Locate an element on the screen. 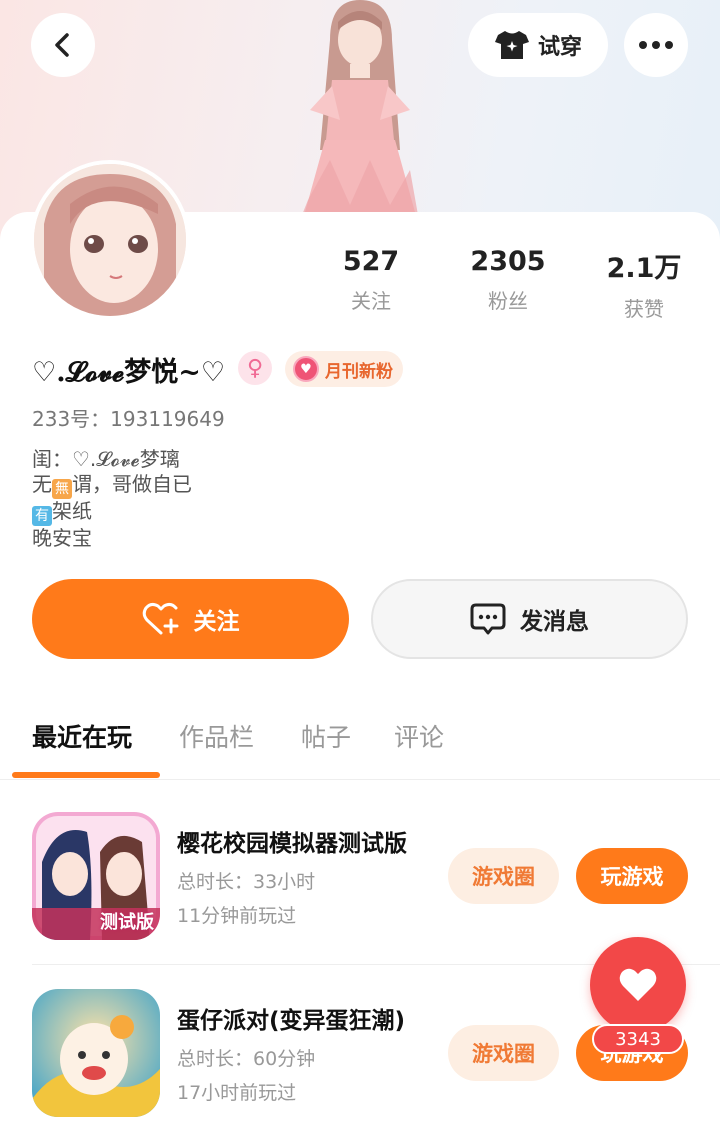 The image size is (720, 1127). likes-count: 2.1万 is located at coordinates (644, 268).